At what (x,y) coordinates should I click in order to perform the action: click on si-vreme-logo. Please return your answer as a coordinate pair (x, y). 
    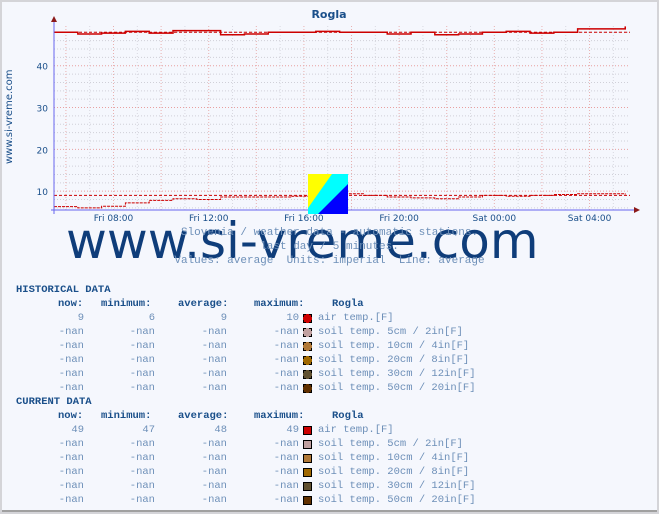
    Looking at the image, I should click on (328, 194).